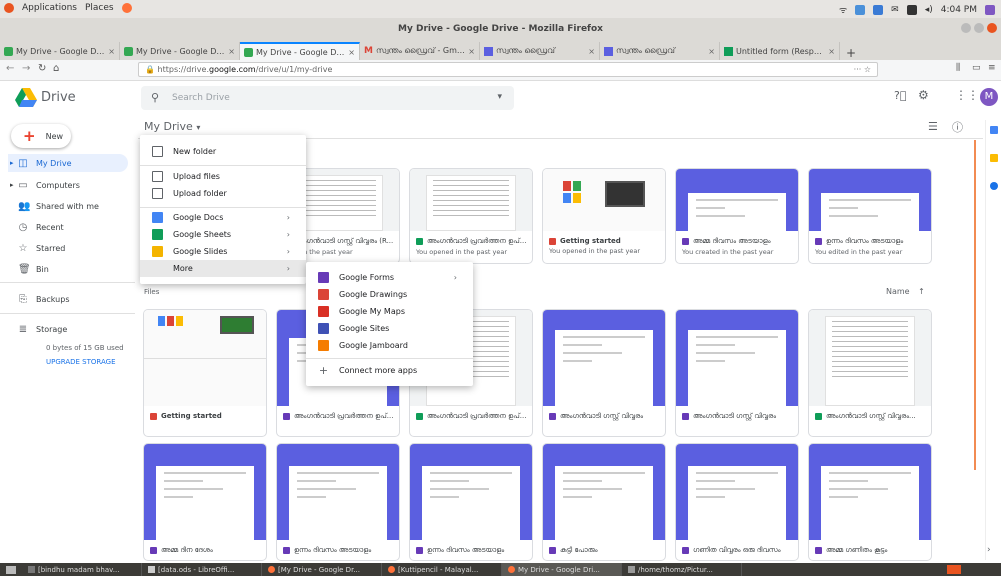 The width and height of the screenshot is (1001, 576). Describe the element at coordinates (905, 291) in the screenshot. I see `sort-control: Name ↑` at that location.